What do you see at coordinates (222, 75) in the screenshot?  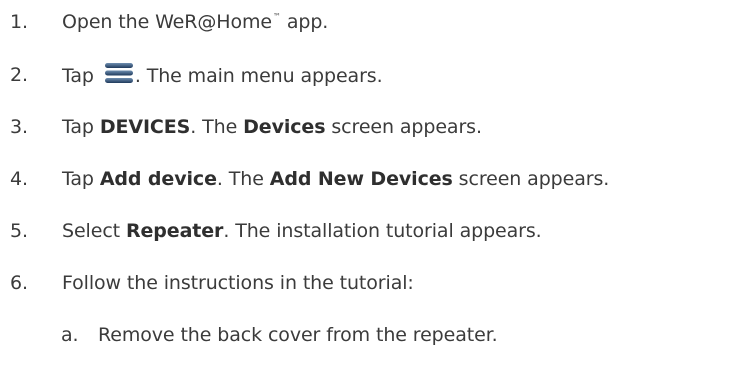 I see `step-text: Tap . The main menu appears.` at bounding box center [222, 75].